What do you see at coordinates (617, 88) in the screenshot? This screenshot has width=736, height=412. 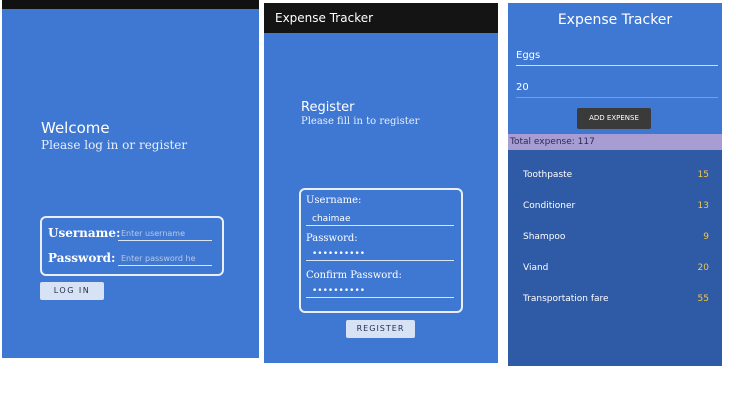 I see `expense-amount-input: 20` at bounding box center [617, 88].